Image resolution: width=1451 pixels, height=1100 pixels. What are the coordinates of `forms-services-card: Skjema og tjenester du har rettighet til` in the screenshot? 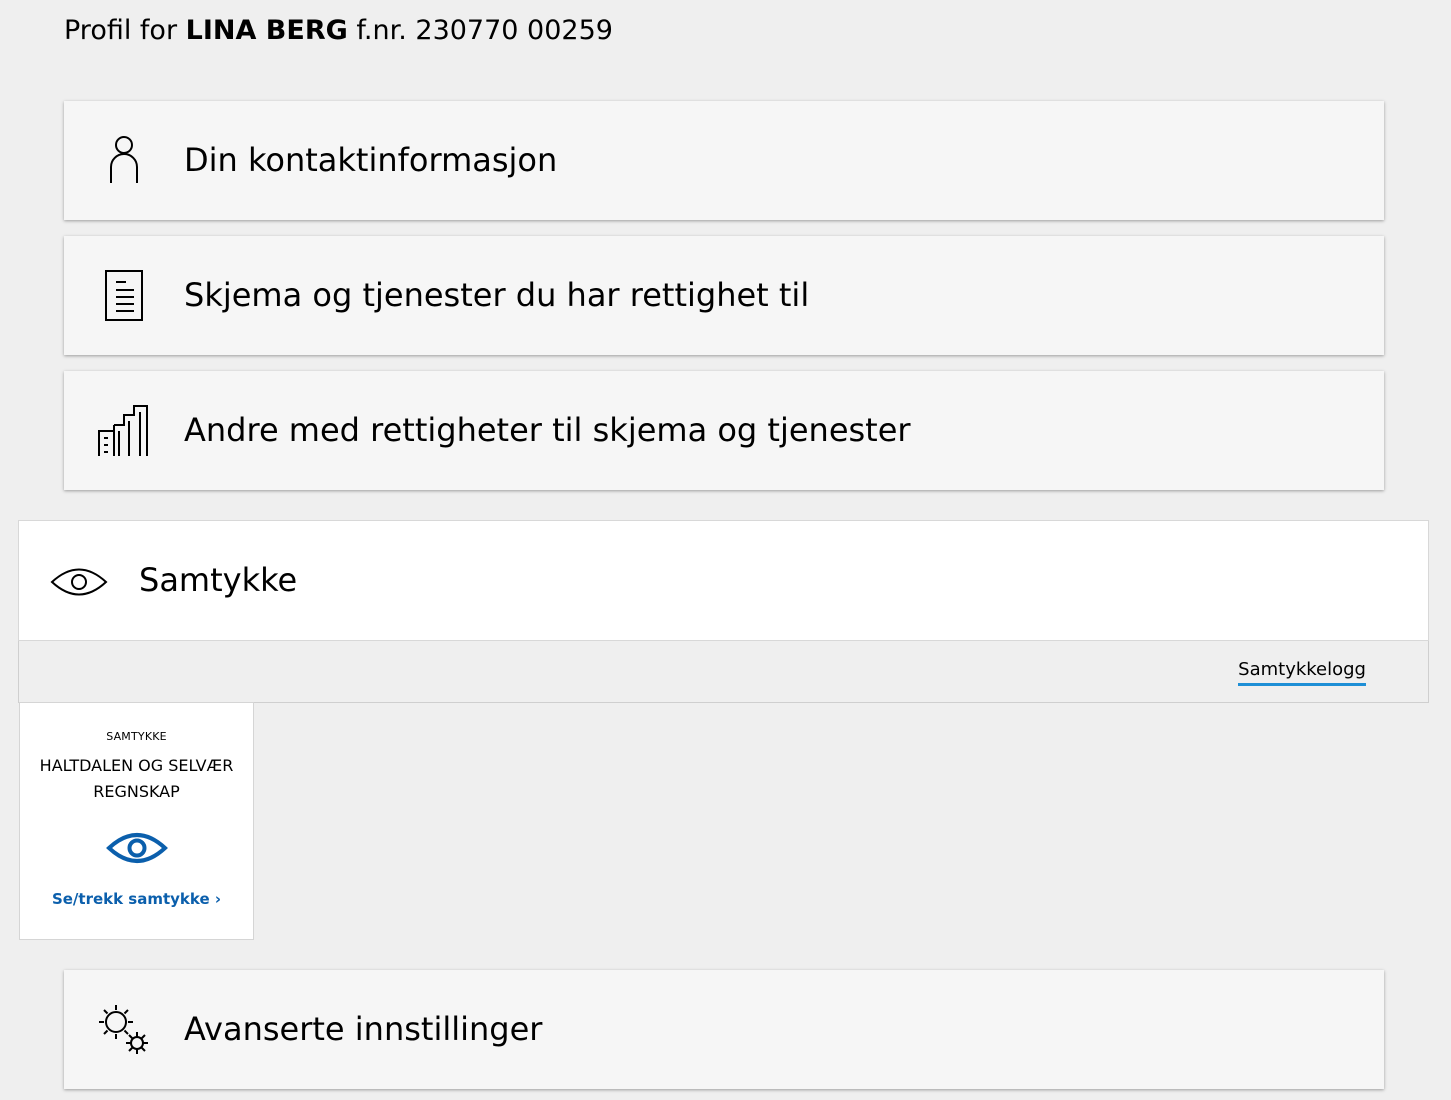 It's located at (724, 295).